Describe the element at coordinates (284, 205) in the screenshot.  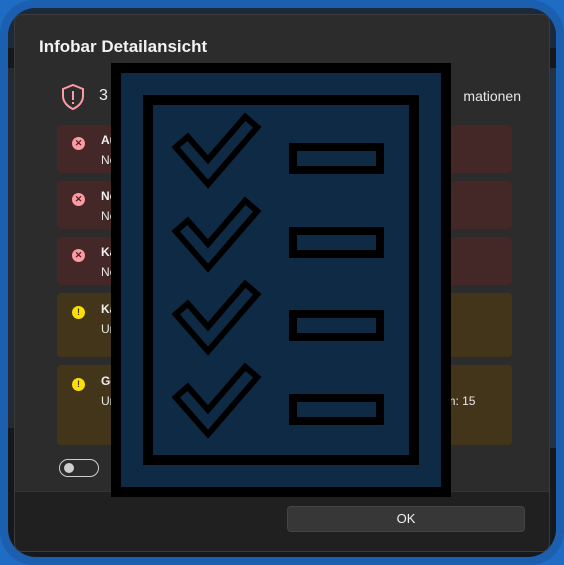
I see `message-item: ✕ Ne Q Error Ne enspricht ni er EN81:20!` at that location.